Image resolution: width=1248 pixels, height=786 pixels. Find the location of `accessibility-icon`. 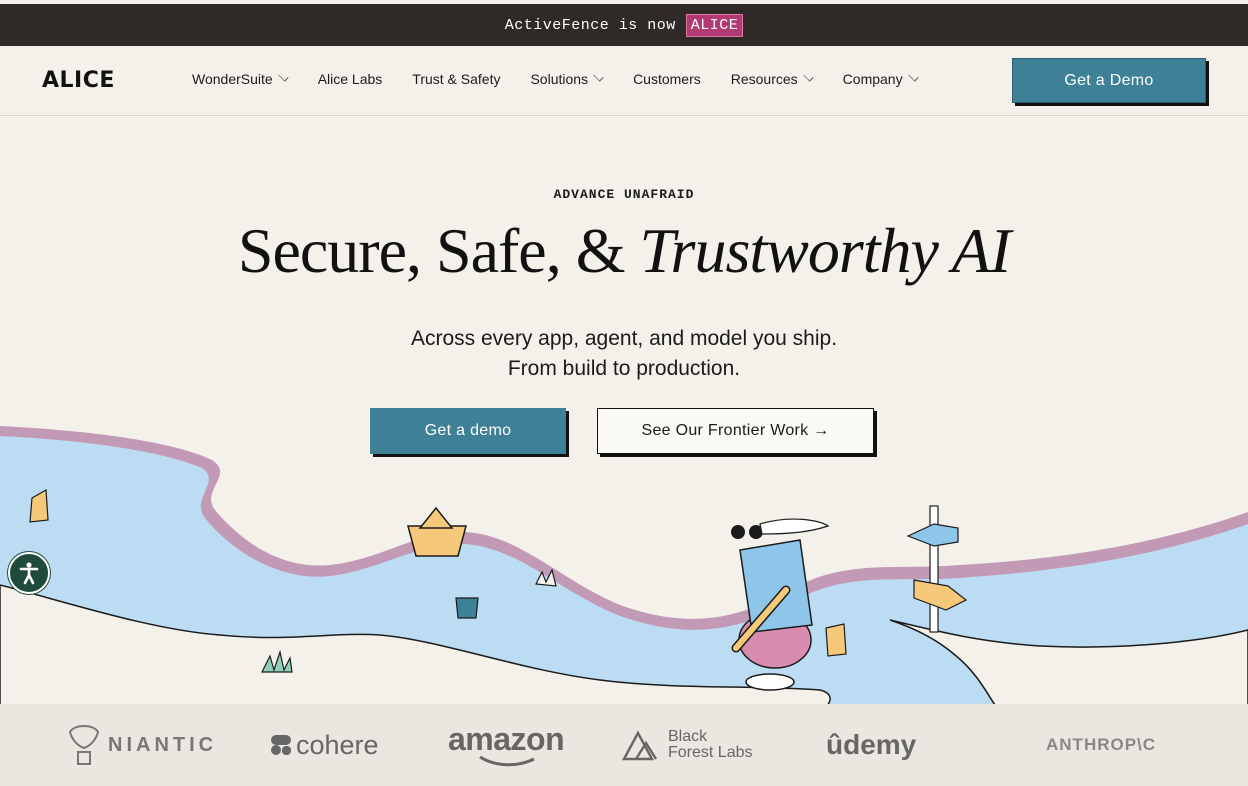

accessibility-icon is located at coordinates (29, 573).